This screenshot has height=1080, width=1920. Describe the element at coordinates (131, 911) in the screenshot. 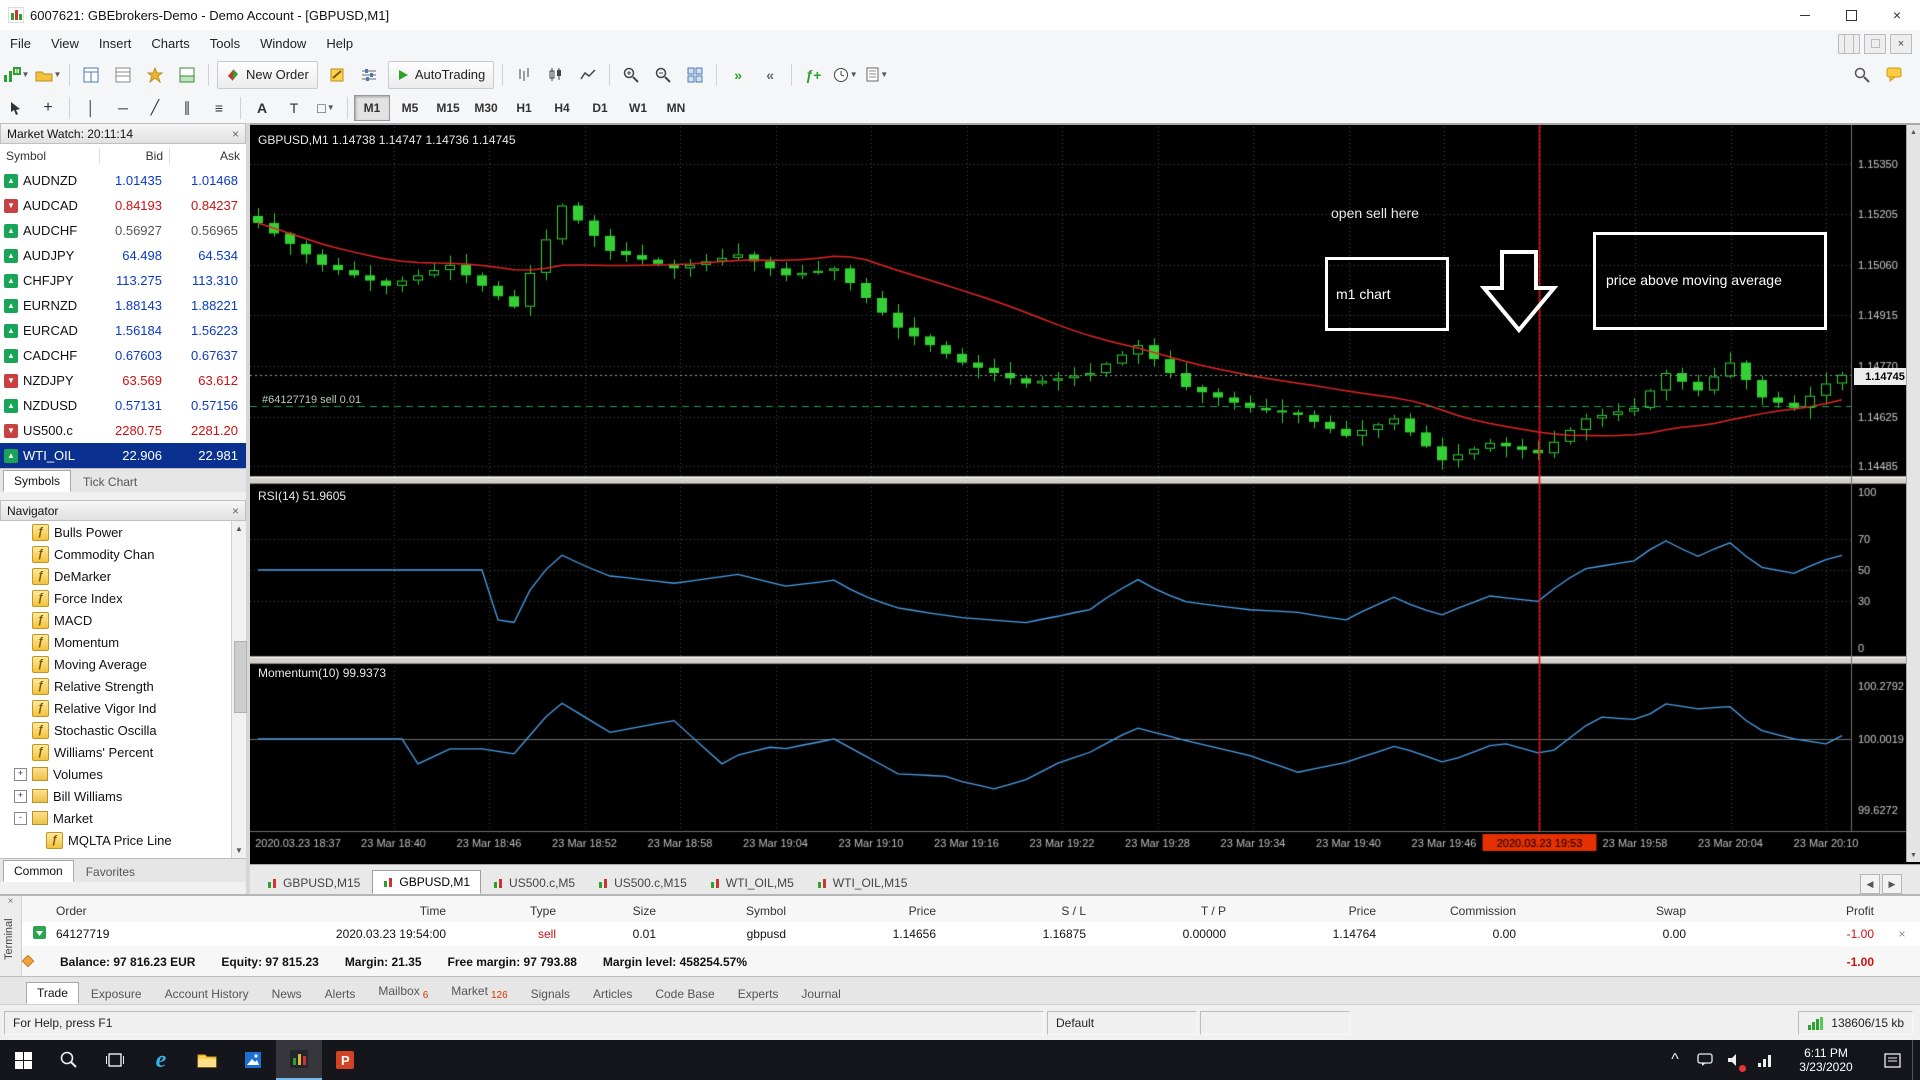

I see `terminal-column-order: Order` at that location.